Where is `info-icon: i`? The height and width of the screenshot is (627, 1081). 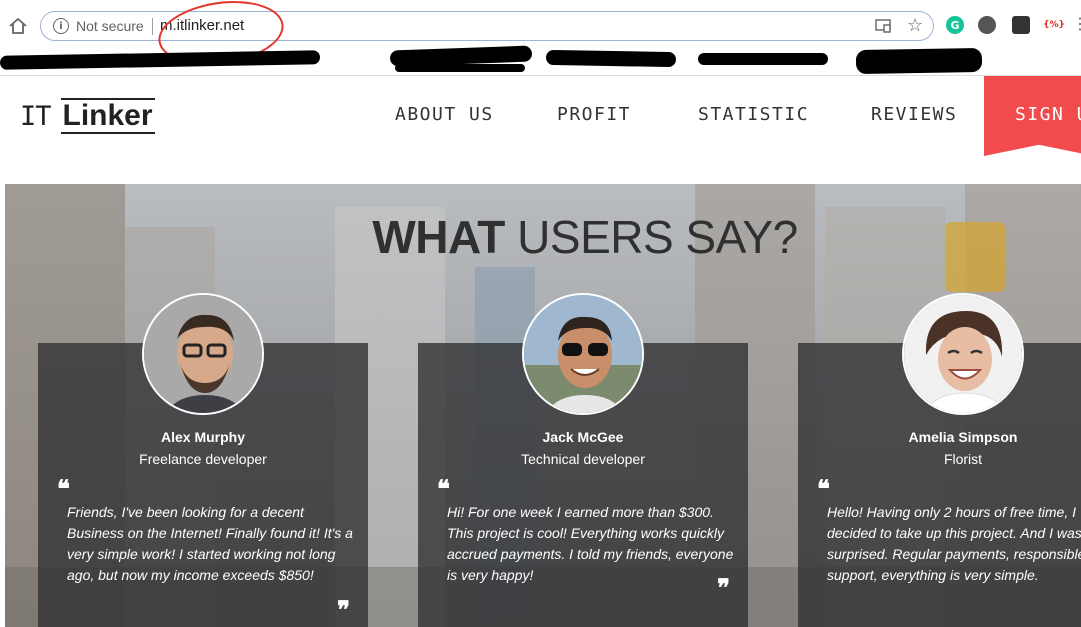
info-icon: i is located at coordinates (61, 26).